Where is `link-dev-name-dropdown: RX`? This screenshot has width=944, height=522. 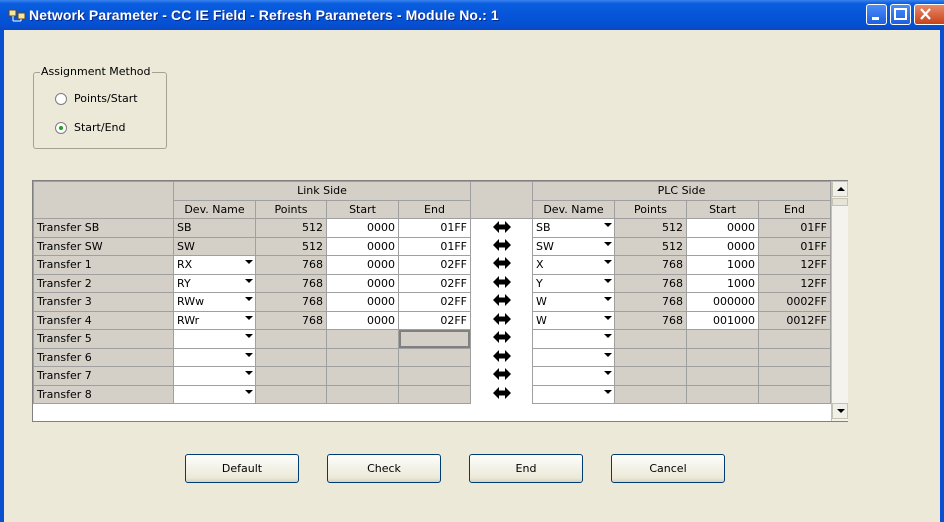
link-dev-name-dropdown: RX is located at coordinates (214, 265).